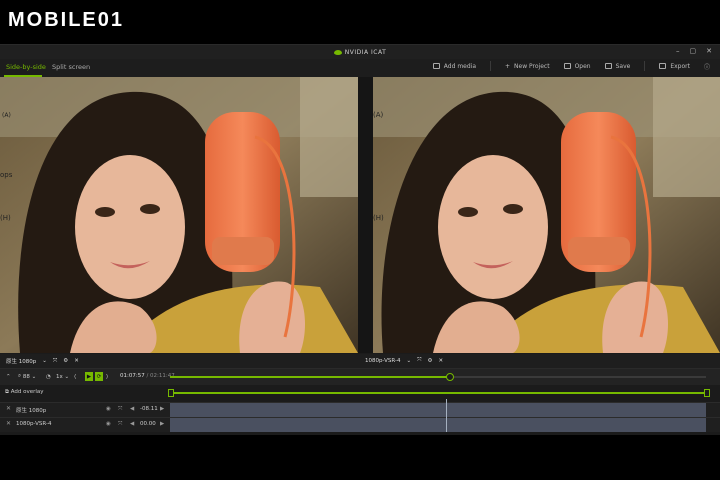  What do you see at coordinates (132, 376) in the screenshot?
I see `timecode-current: 01:07:57` at bounding box center [132, 376].